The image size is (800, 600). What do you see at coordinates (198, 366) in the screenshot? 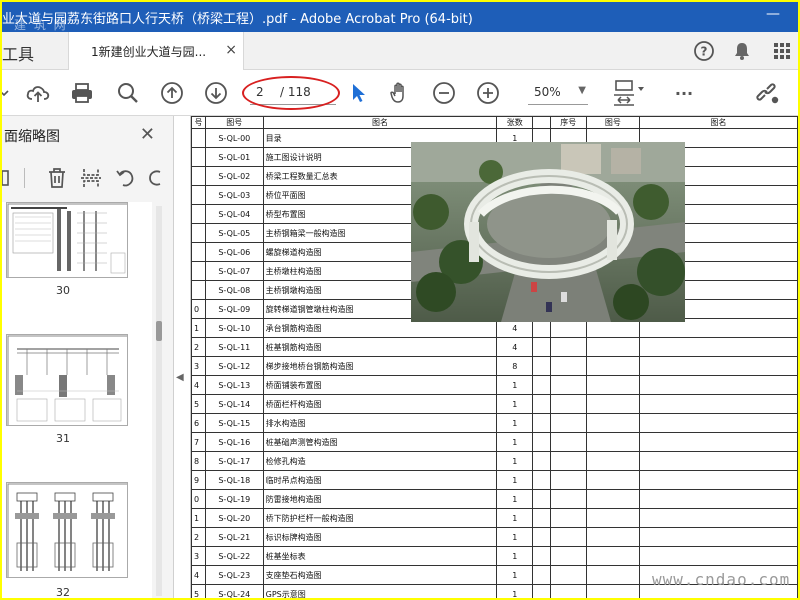
I see `table-cell-no: 3` at bounding box center [198, 366].